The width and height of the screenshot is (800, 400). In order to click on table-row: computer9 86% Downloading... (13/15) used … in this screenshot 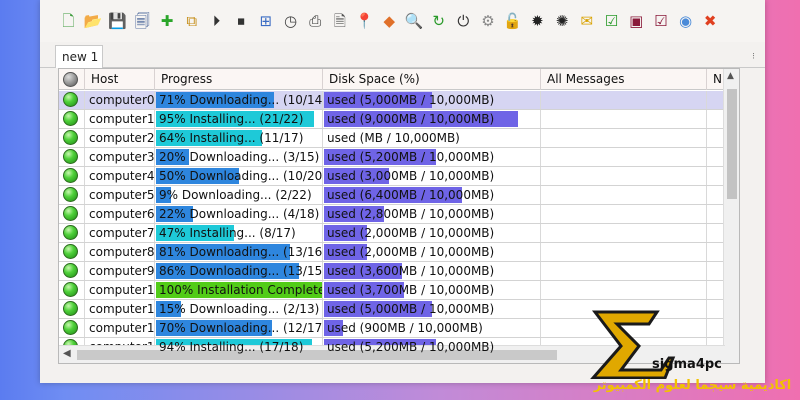, I will do `click(399, 271)`.